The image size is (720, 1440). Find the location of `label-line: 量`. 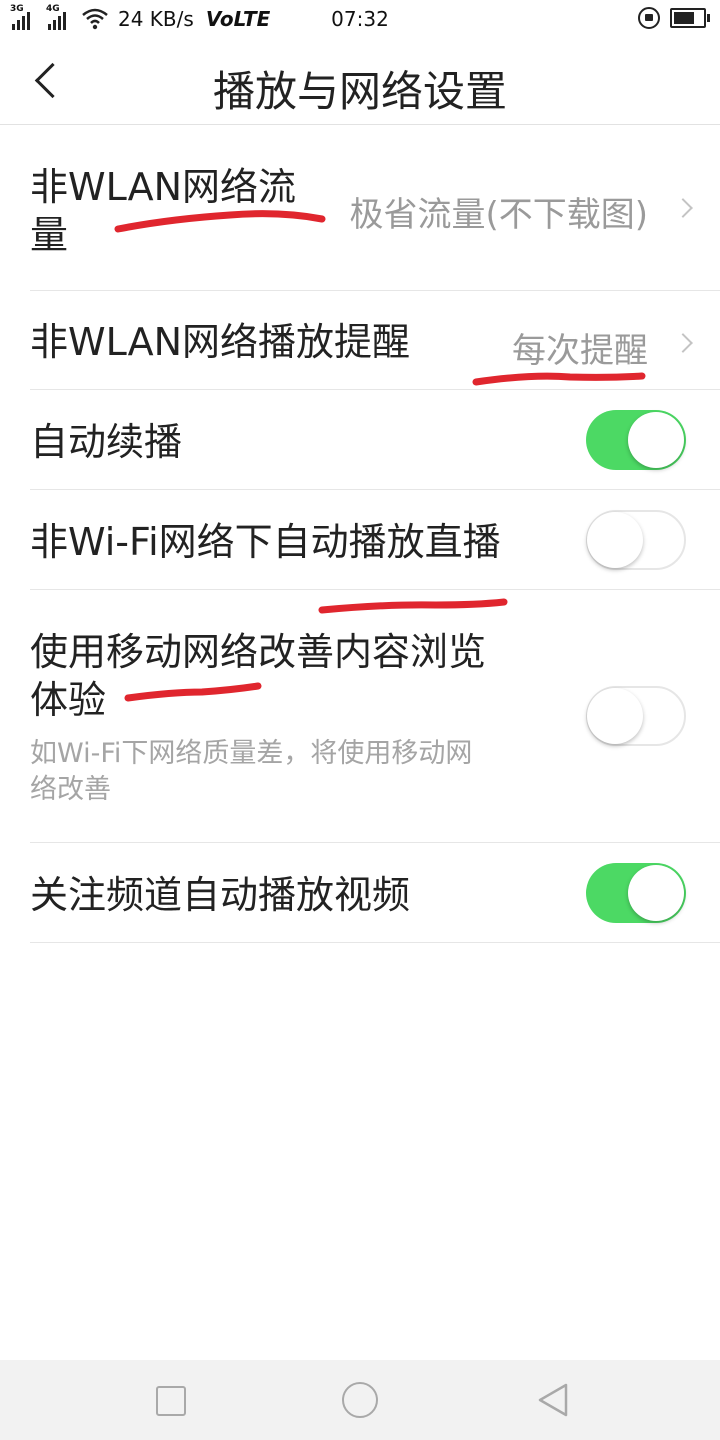

label-line: 量 is located at coordinates (49, 235).